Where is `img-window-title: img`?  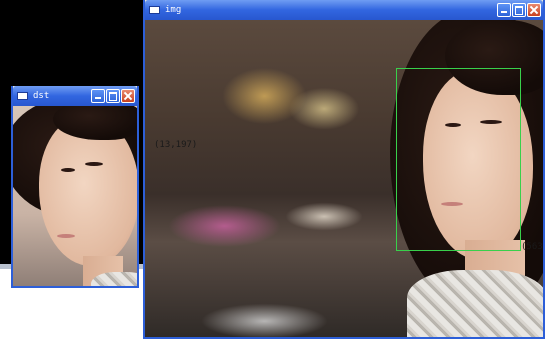
img-window-title: img is located at coordinates (173, 10).